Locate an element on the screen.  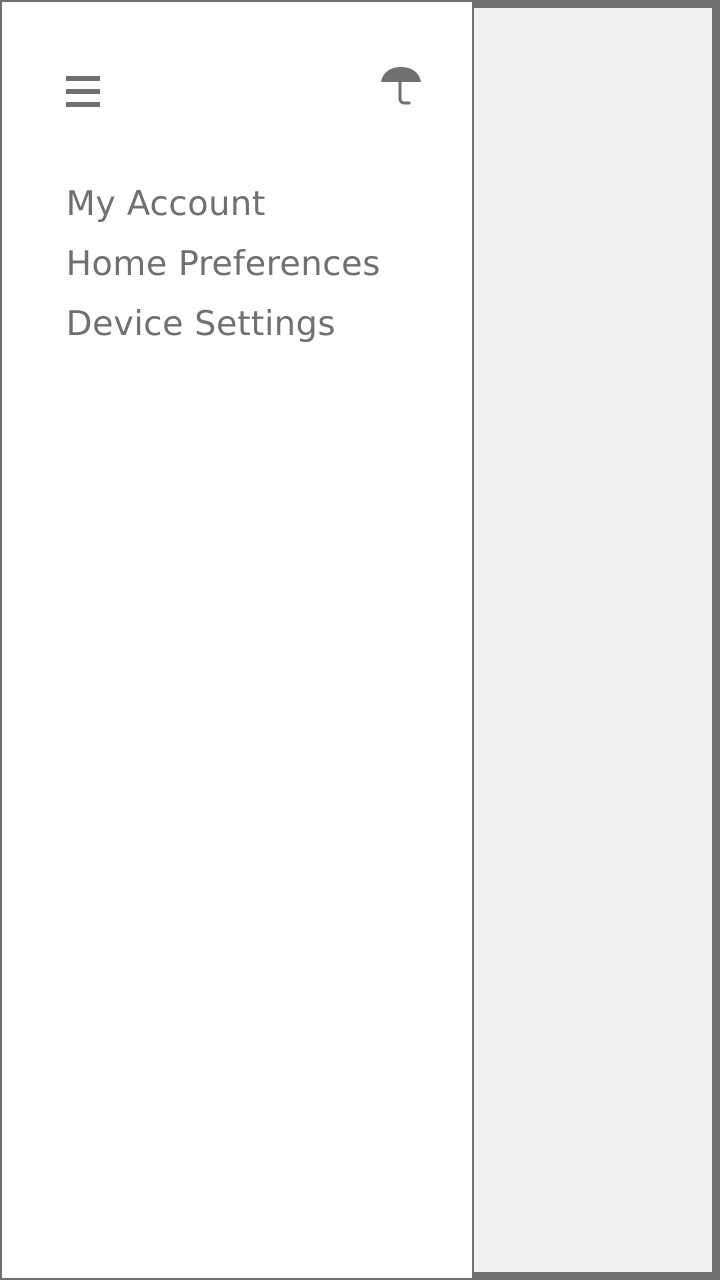
menu-bar-middle is located at coordinates (83, 91).